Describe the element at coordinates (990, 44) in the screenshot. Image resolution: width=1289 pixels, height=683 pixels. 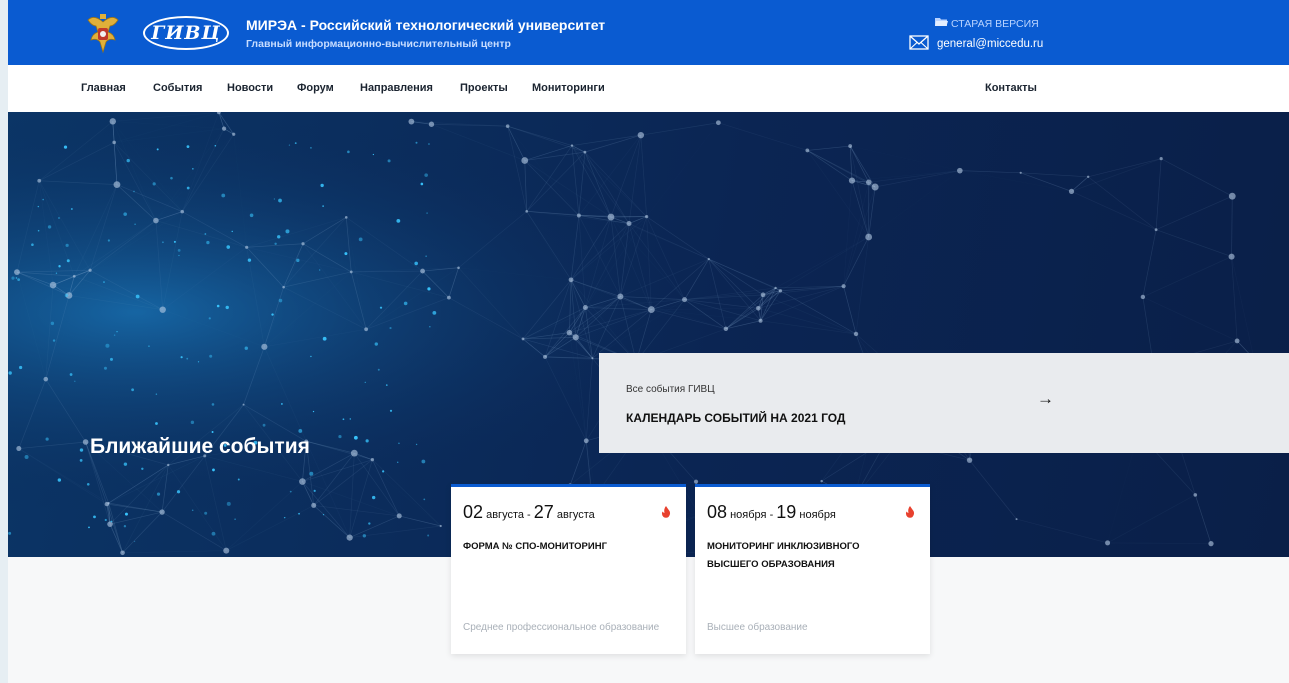
I see `email-address: general@miccedu.ru` at that location.